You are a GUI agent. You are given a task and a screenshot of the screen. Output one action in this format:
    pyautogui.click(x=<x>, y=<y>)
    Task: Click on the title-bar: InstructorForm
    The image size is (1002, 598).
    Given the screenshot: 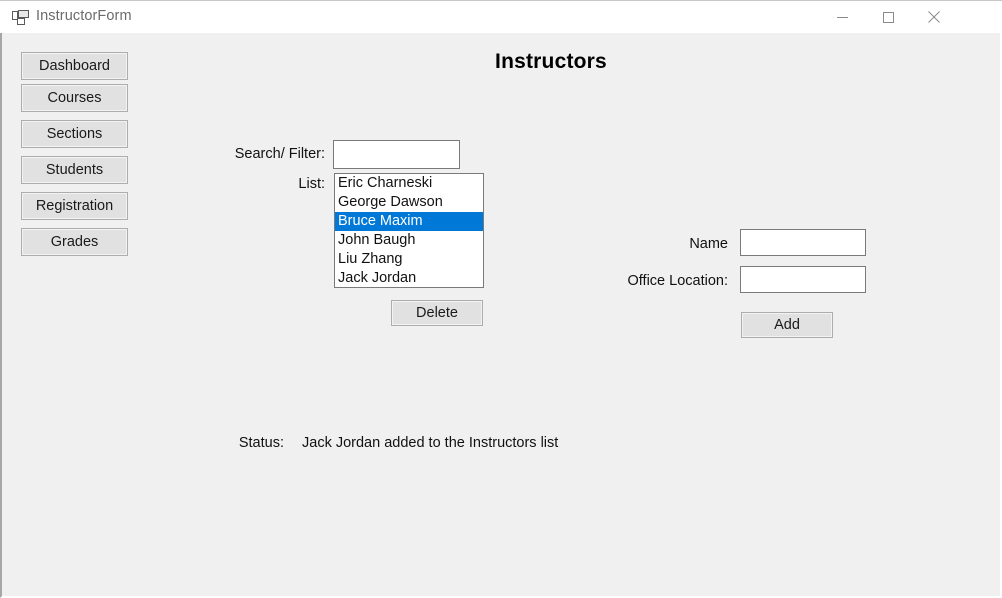 What is the action you would take?
    pyautogui.click(x=501, y=16)
    